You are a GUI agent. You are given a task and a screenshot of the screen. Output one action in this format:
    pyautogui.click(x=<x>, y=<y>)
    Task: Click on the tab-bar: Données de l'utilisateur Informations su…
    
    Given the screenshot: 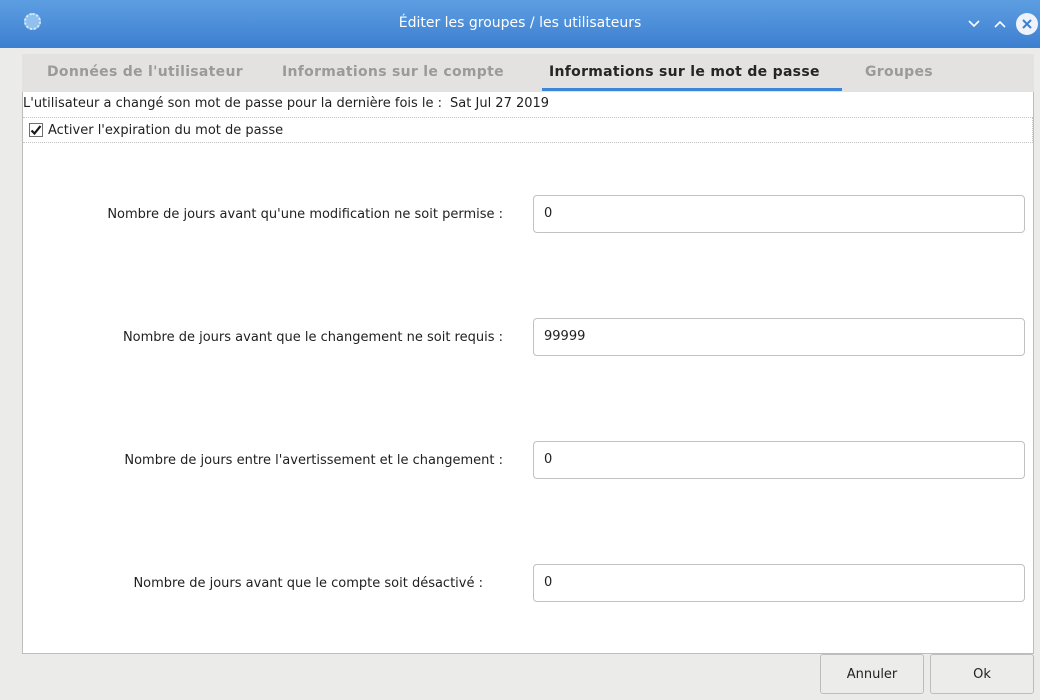 What is the action you would take?
    pyautogui.click(x=528, y=73)
    